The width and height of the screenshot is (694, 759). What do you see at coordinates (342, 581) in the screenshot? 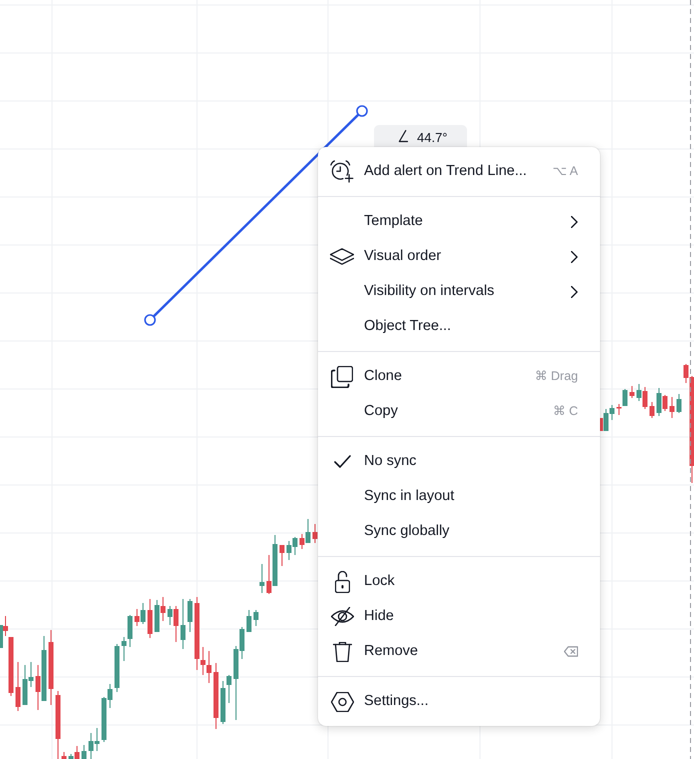
I see `open-padlock-icon` at bounding box center [342, 581].